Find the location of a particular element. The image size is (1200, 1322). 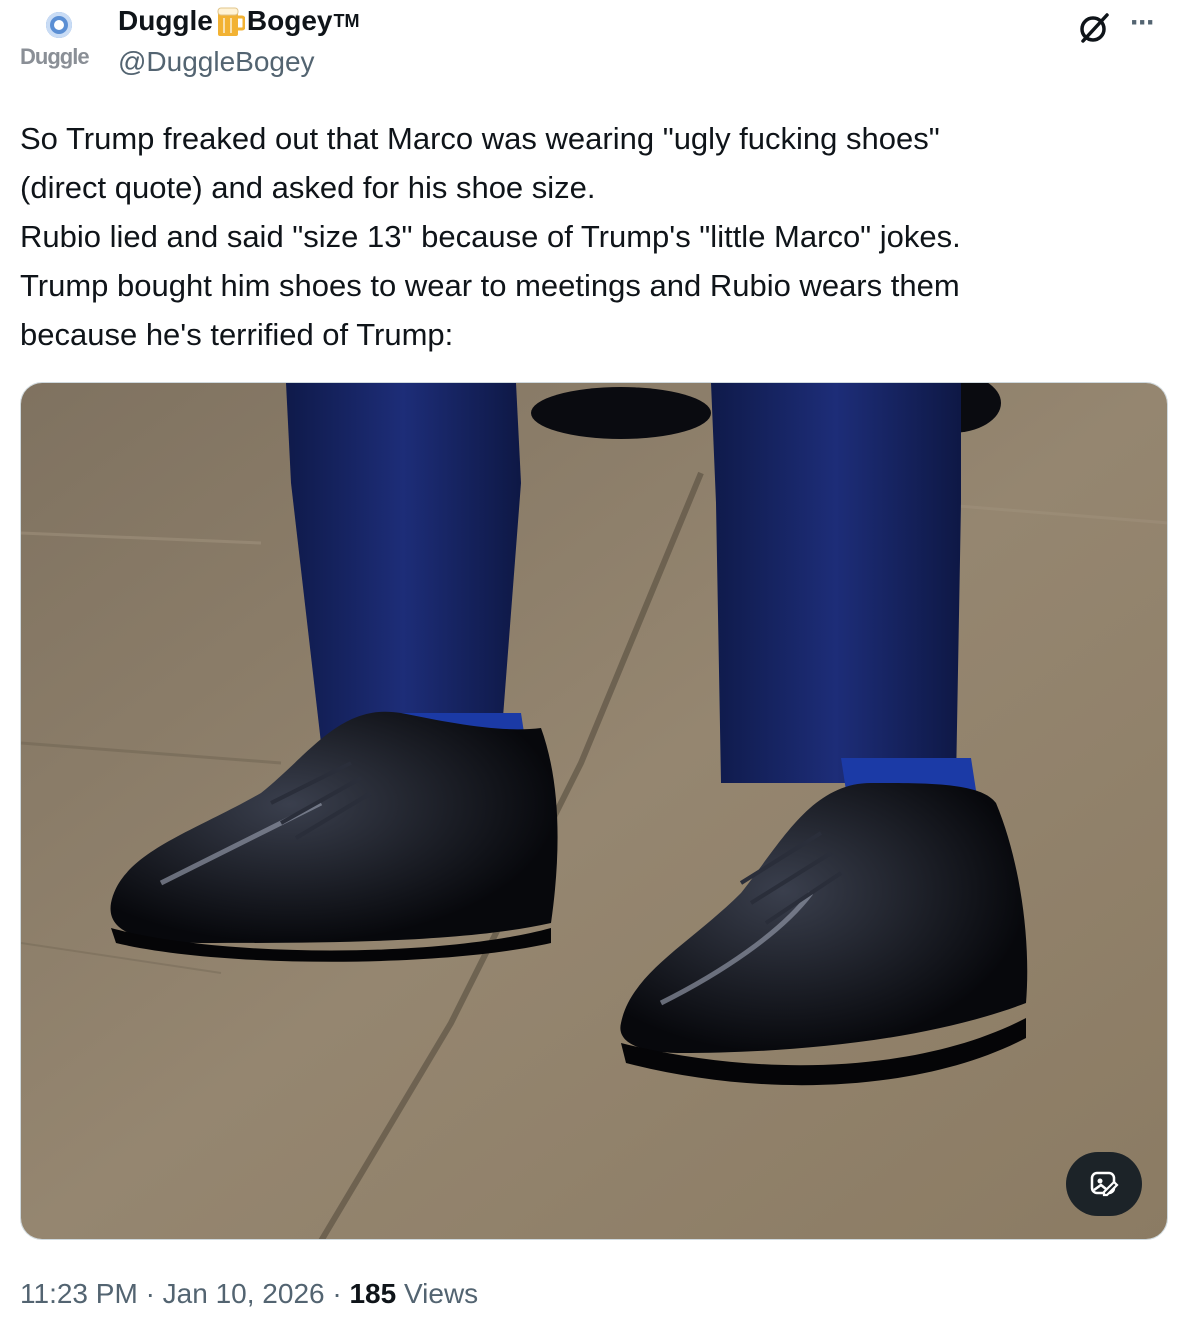

tweet-text-line: because he's terrified of Trump: is located at coordinates (237, 334).